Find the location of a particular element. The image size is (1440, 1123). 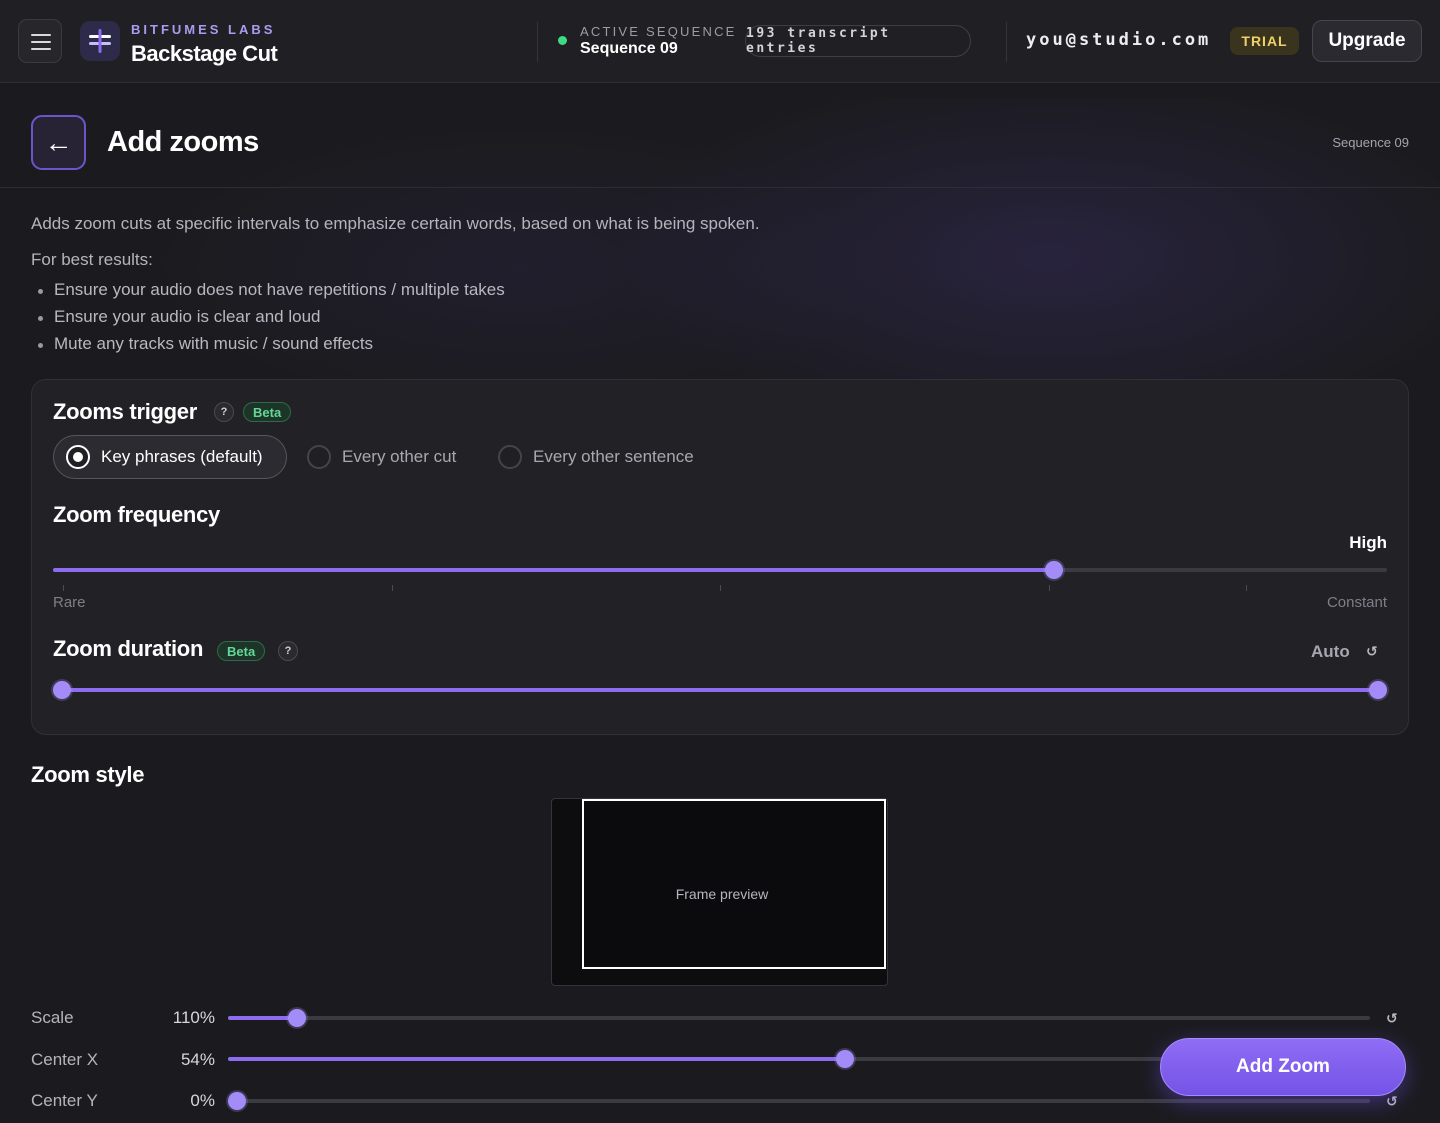

center-x-label: Center X is located at coordinates (65, 1059).